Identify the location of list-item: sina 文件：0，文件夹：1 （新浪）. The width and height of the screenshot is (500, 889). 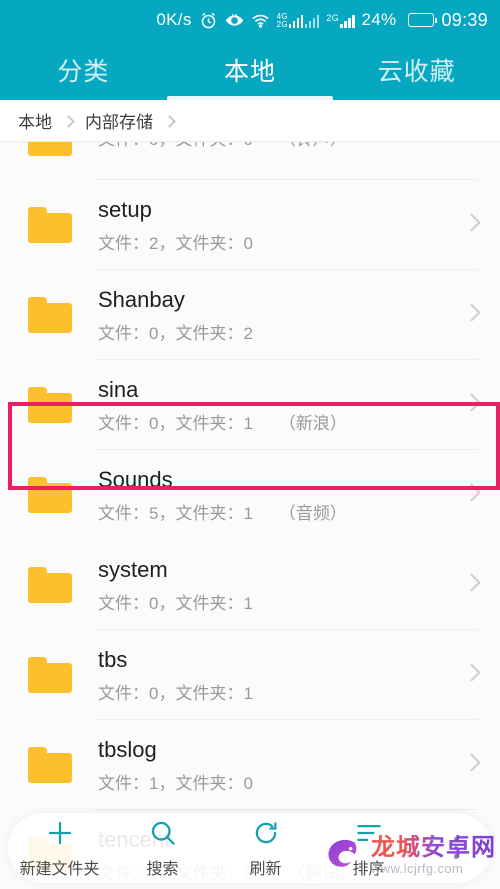
(250, 405).